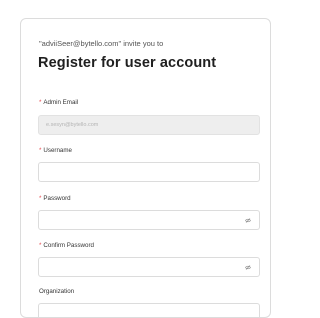  What do you see at coordinates (101, 43) in the screenshot?
I see `invite-text: "adviiSeer@bytello.com" invite you to` at bounding box center [101, 43].